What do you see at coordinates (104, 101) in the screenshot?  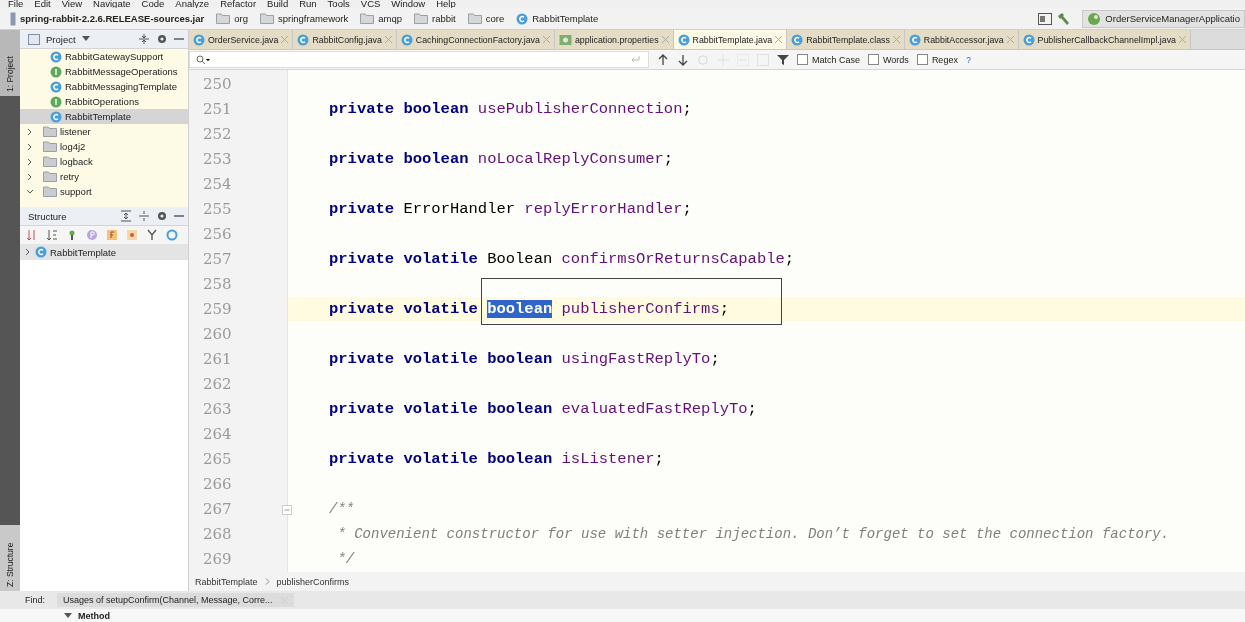 I see `tree-item: RabbitOperations` at bounding box center [104, 101].